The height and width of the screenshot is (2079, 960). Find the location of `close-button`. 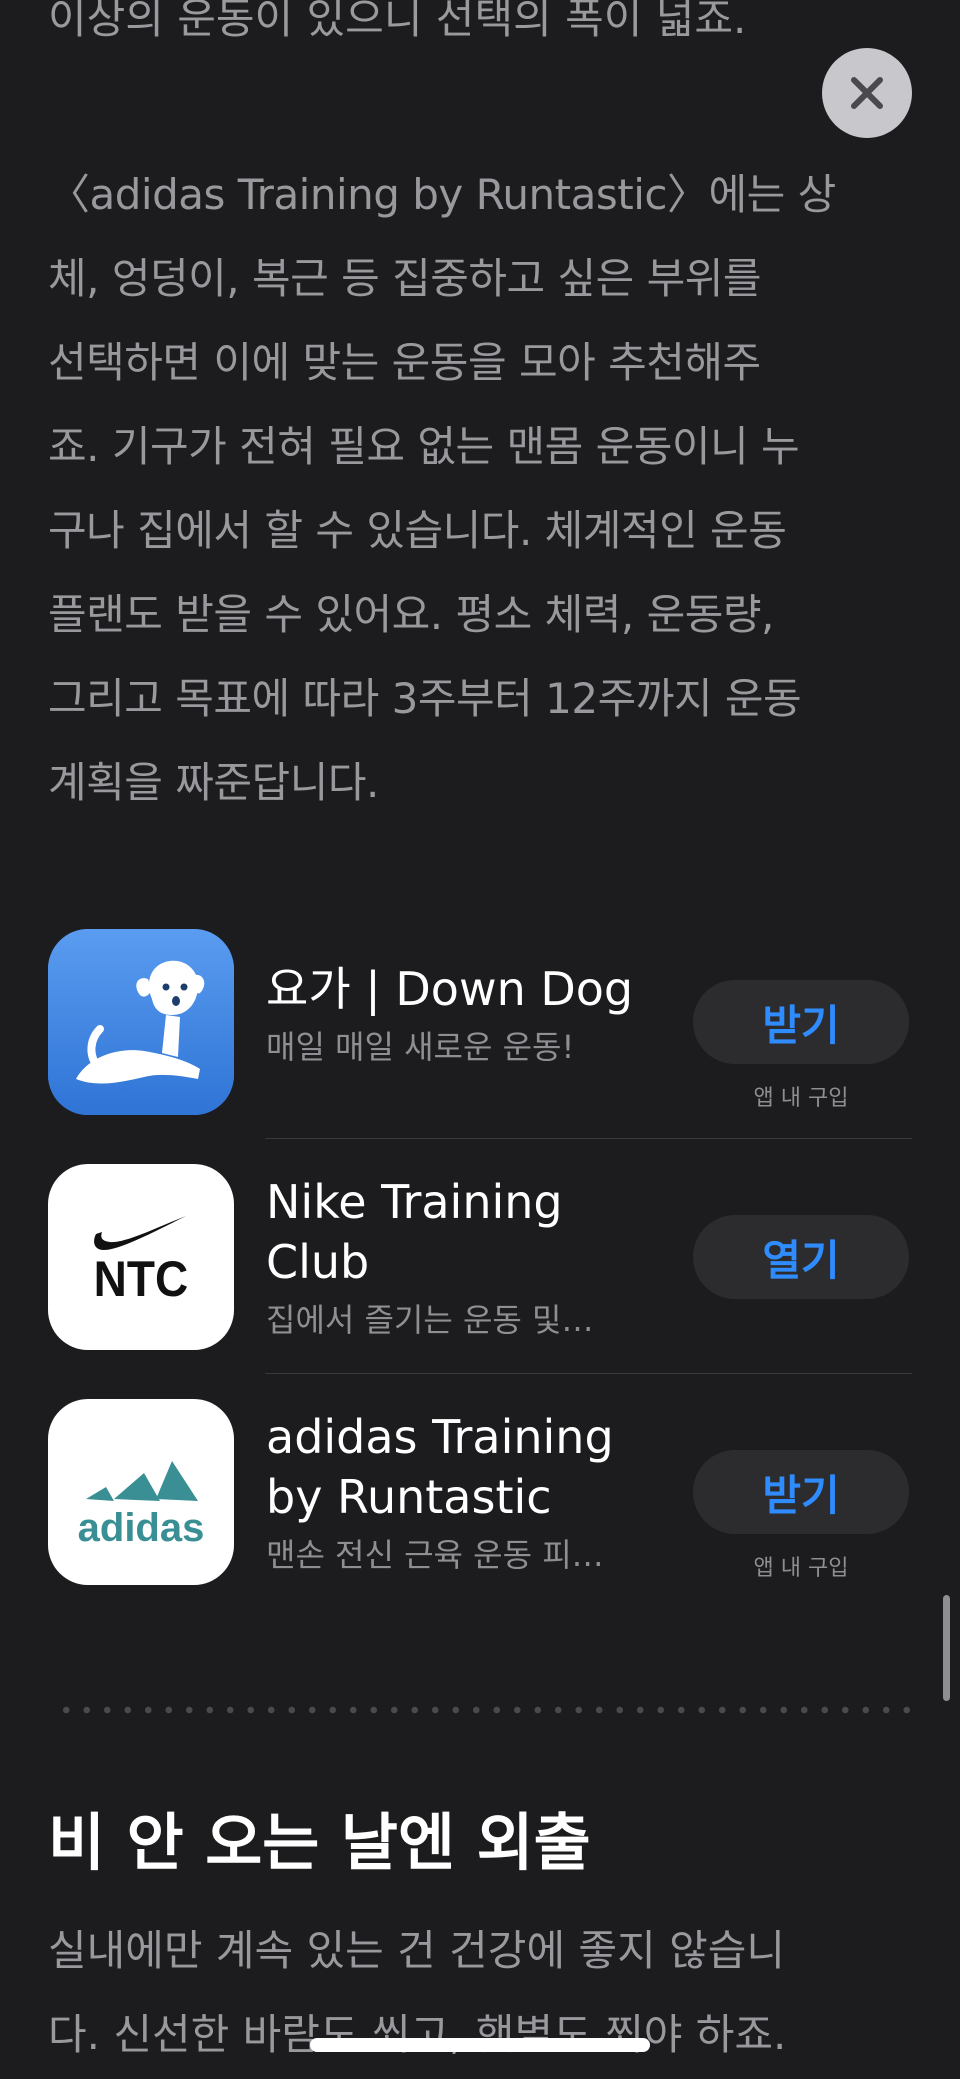

close-button is located at coordinates (867, 93).